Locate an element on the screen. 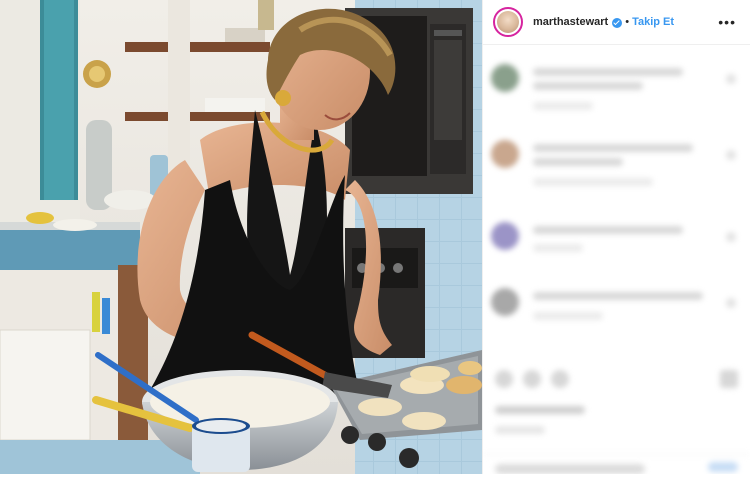  post-header: marthastewart • Takip Et ••• is located at coordinates (616, 22).